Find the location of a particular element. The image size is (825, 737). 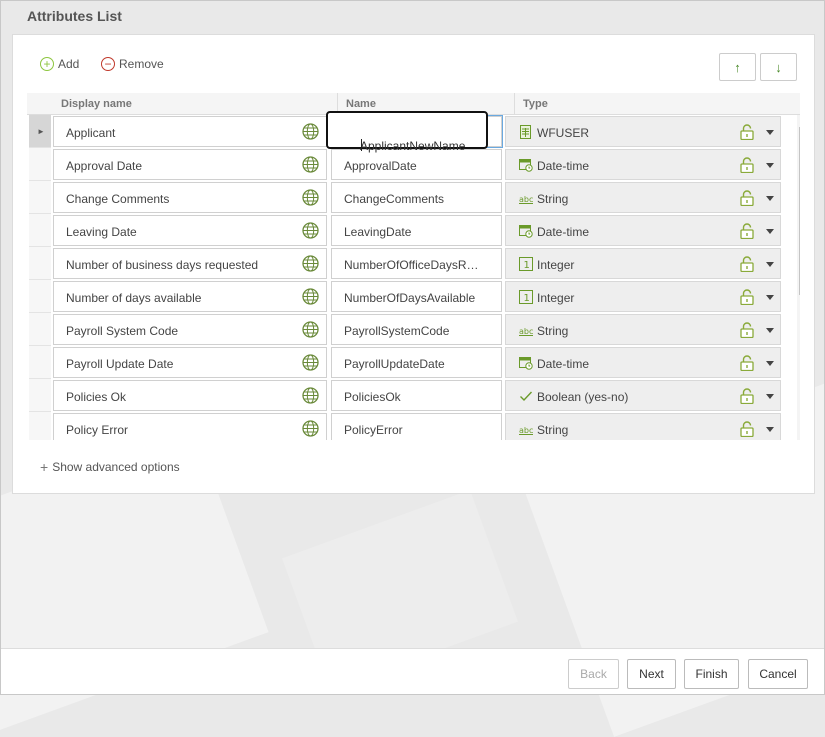

name-text: PoliciesOk is located at coordinates (372, 397).